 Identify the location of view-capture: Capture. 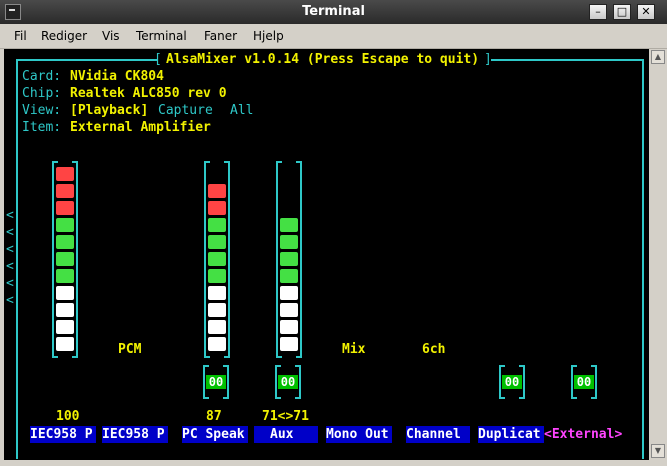
(185, 110).